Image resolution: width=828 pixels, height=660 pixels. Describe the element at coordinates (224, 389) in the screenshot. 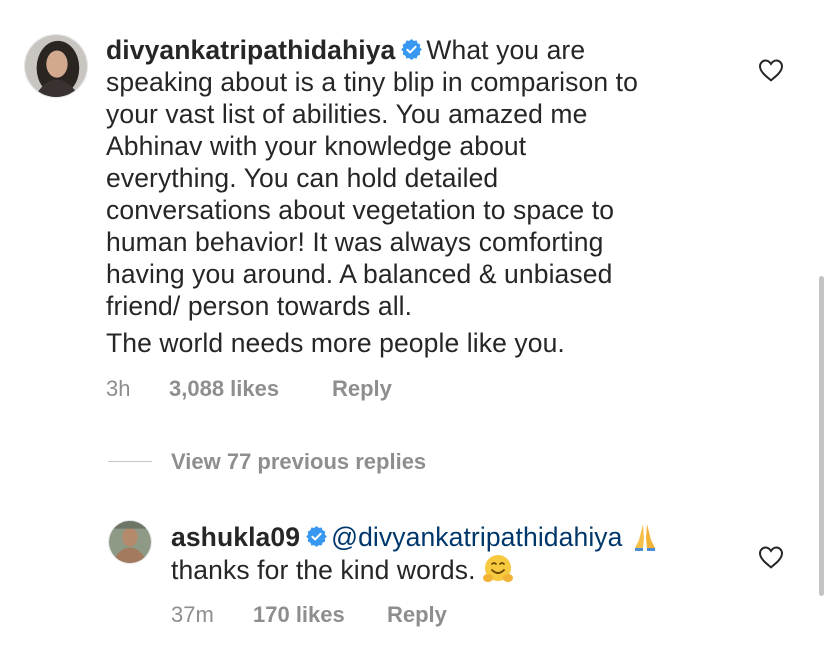

I see `comment-likes: 3,088 likes` at that location.